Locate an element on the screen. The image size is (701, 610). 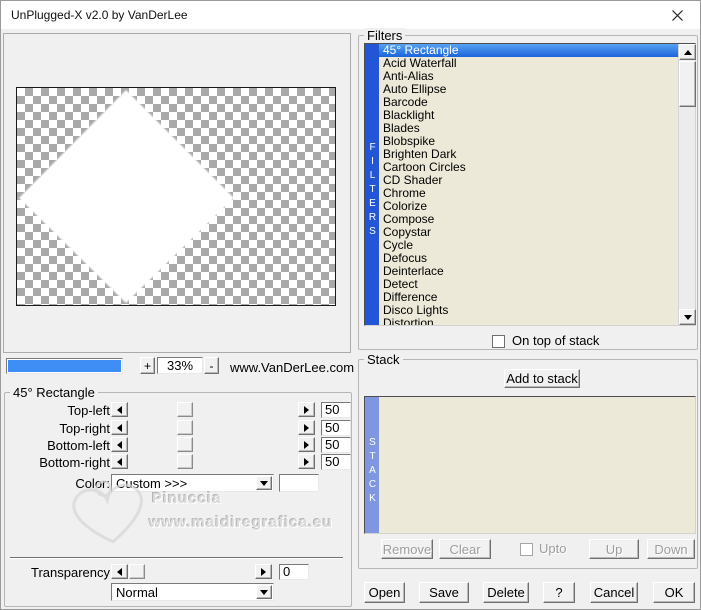
clear-button: Clear is located at coordinates (465, 549).